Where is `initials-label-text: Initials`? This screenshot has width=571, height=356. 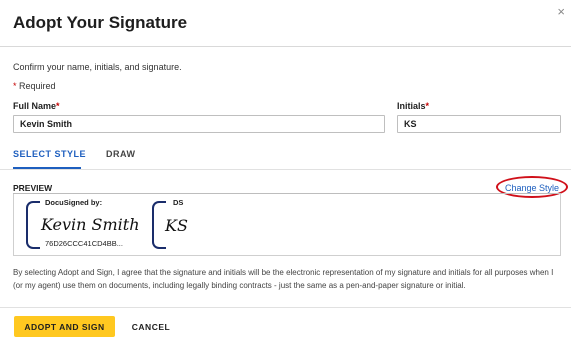 initials-label-text: Initials is located at coordinates (411, 106).